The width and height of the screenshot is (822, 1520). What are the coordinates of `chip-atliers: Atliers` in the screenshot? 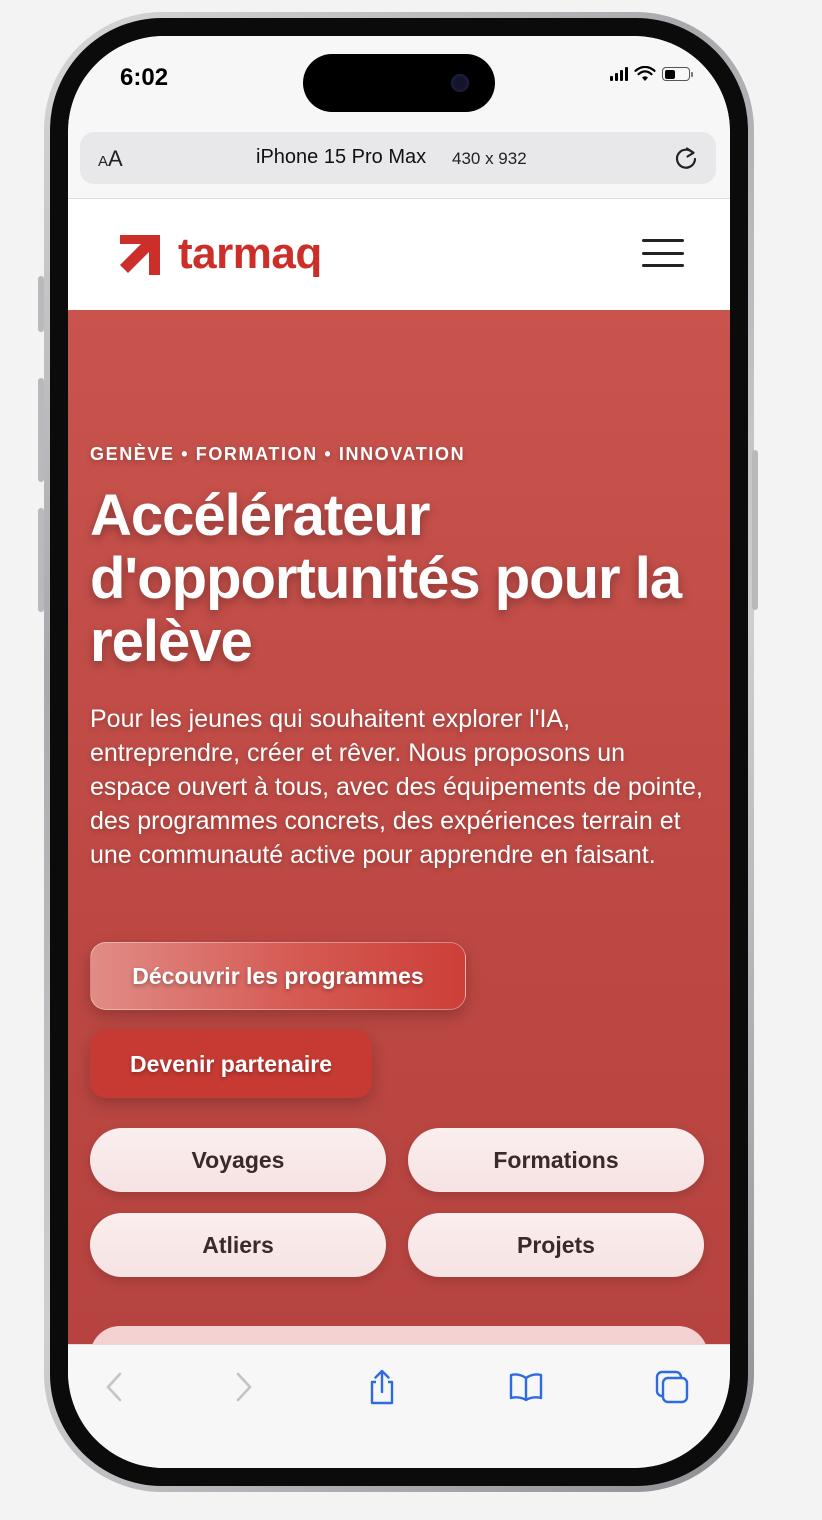 It's located at (238, 1245).